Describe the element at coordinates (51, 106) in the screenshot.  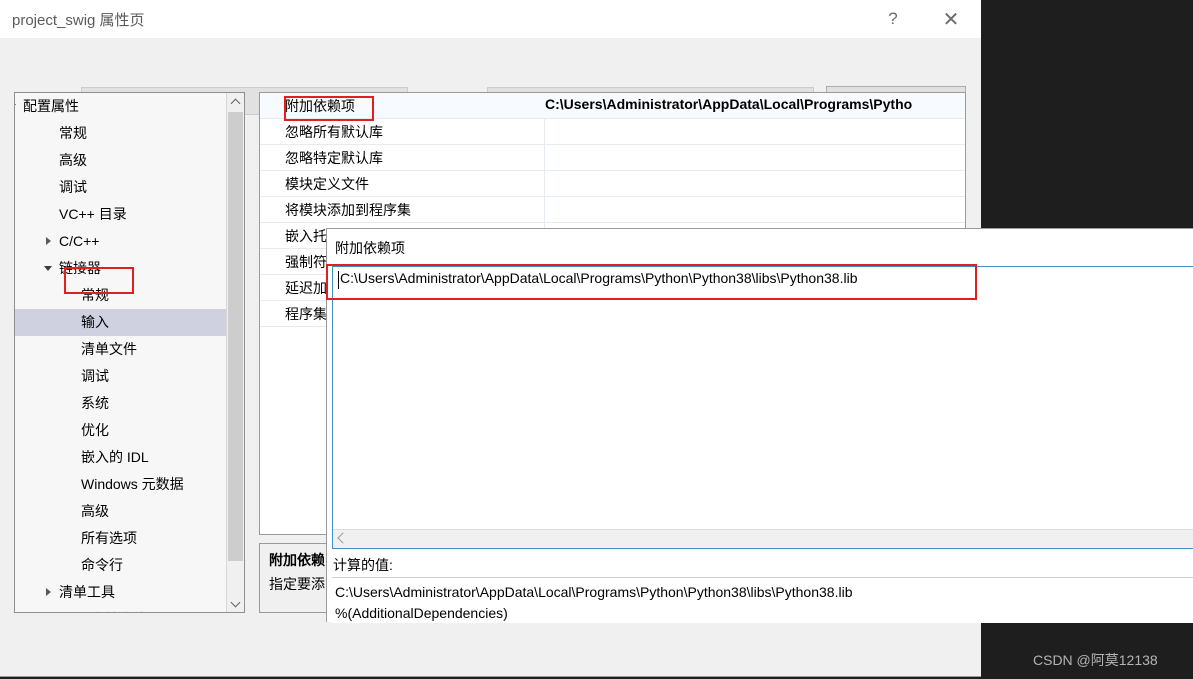
I see `tree-item-label: 配置属性` at that location.